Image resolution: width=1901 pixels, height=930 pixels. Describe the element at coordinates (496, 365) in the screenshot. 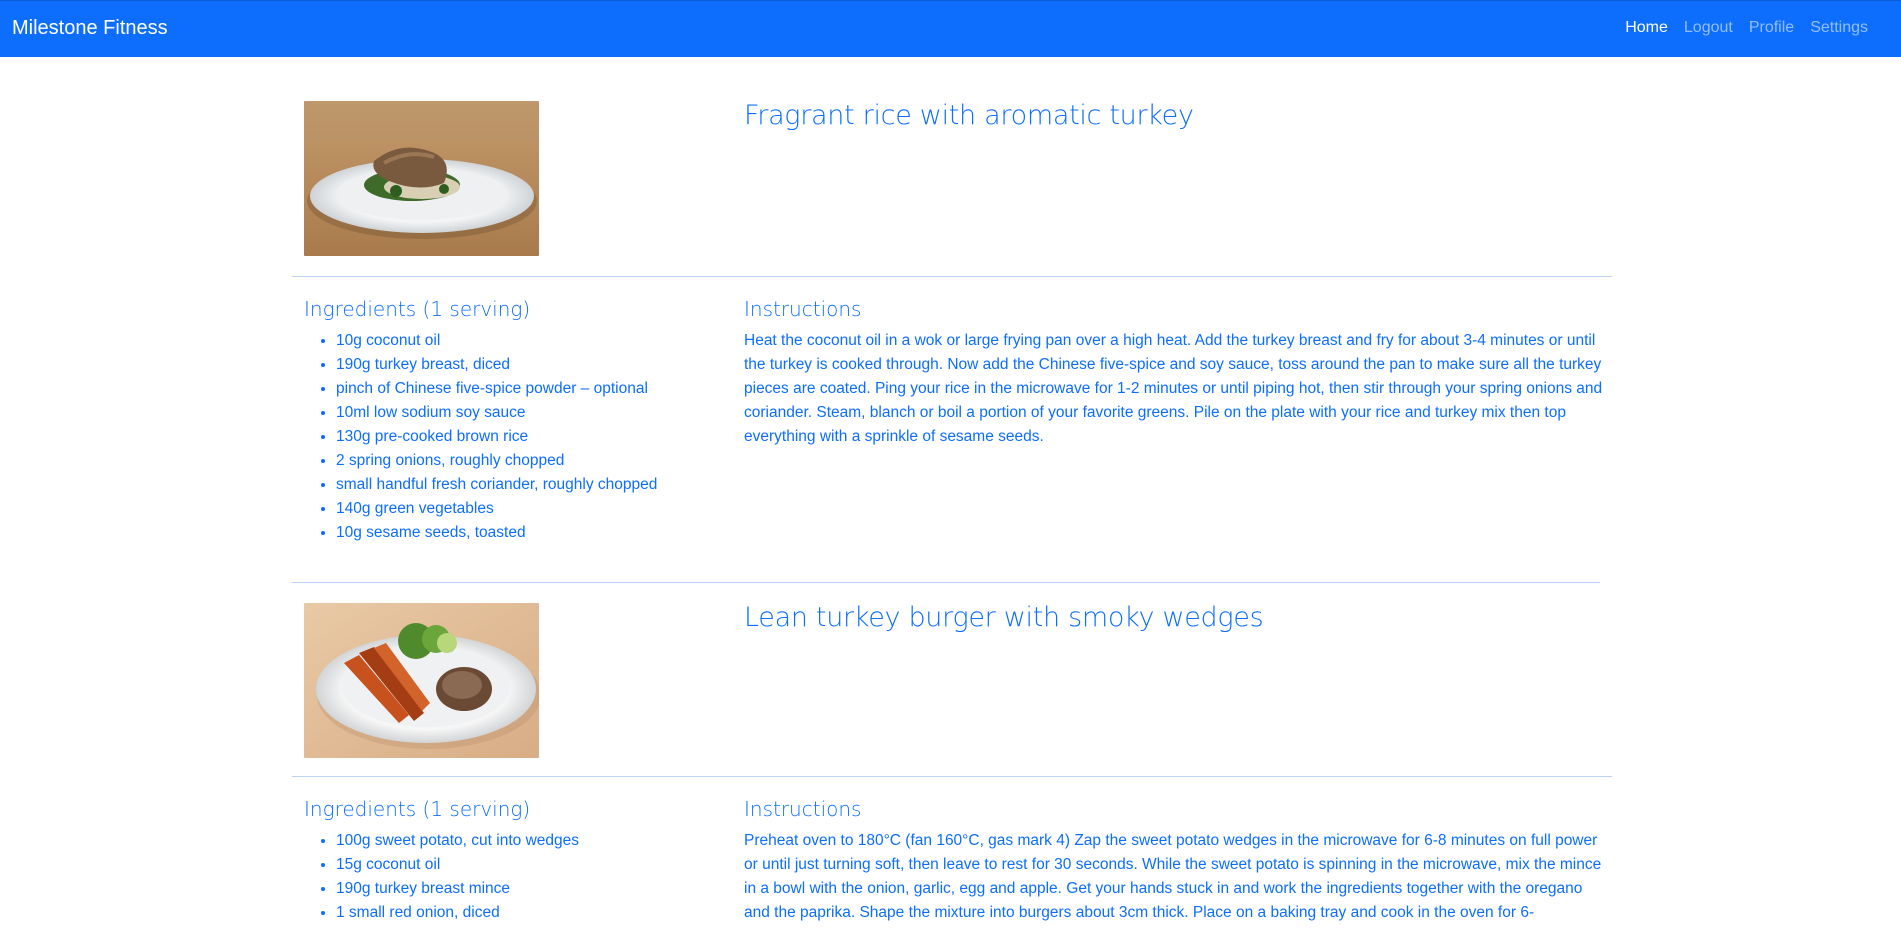

I see `list-item: 190g turkey breast, diced` at that location.